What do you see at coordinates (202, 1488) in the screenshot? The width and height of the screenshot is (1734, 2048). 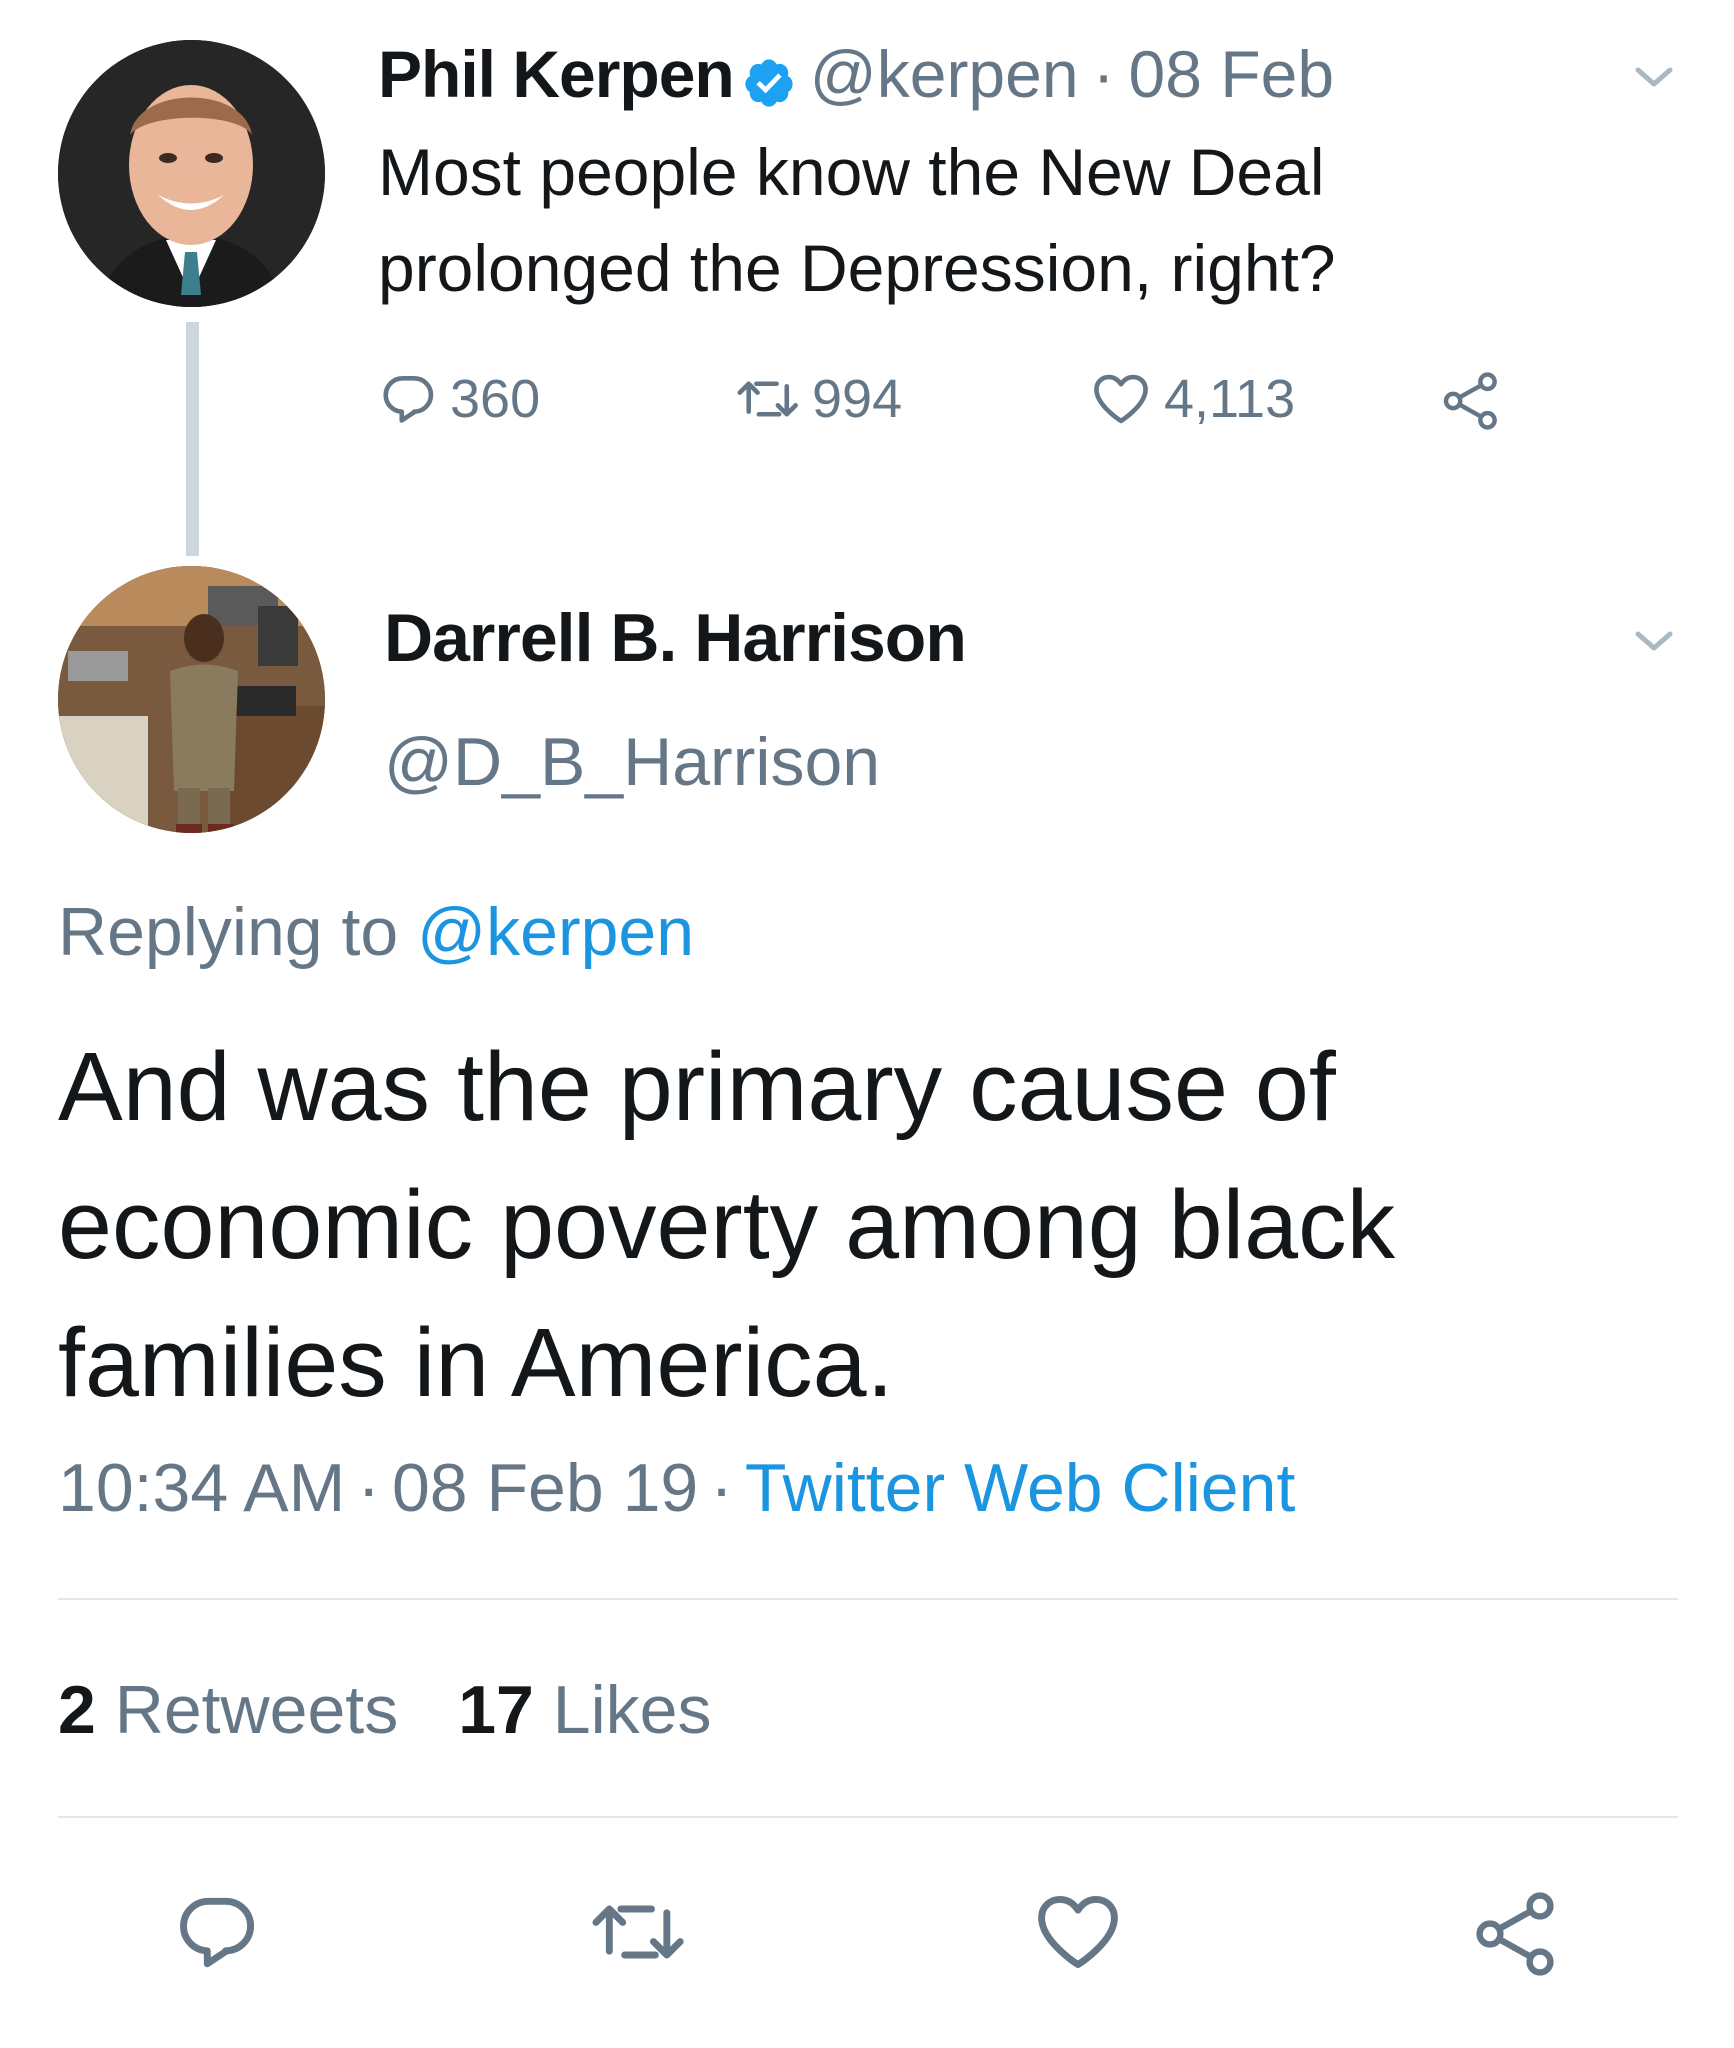 I see `tweet-time: 10:34 AM` at bounding box center [202, 1488].